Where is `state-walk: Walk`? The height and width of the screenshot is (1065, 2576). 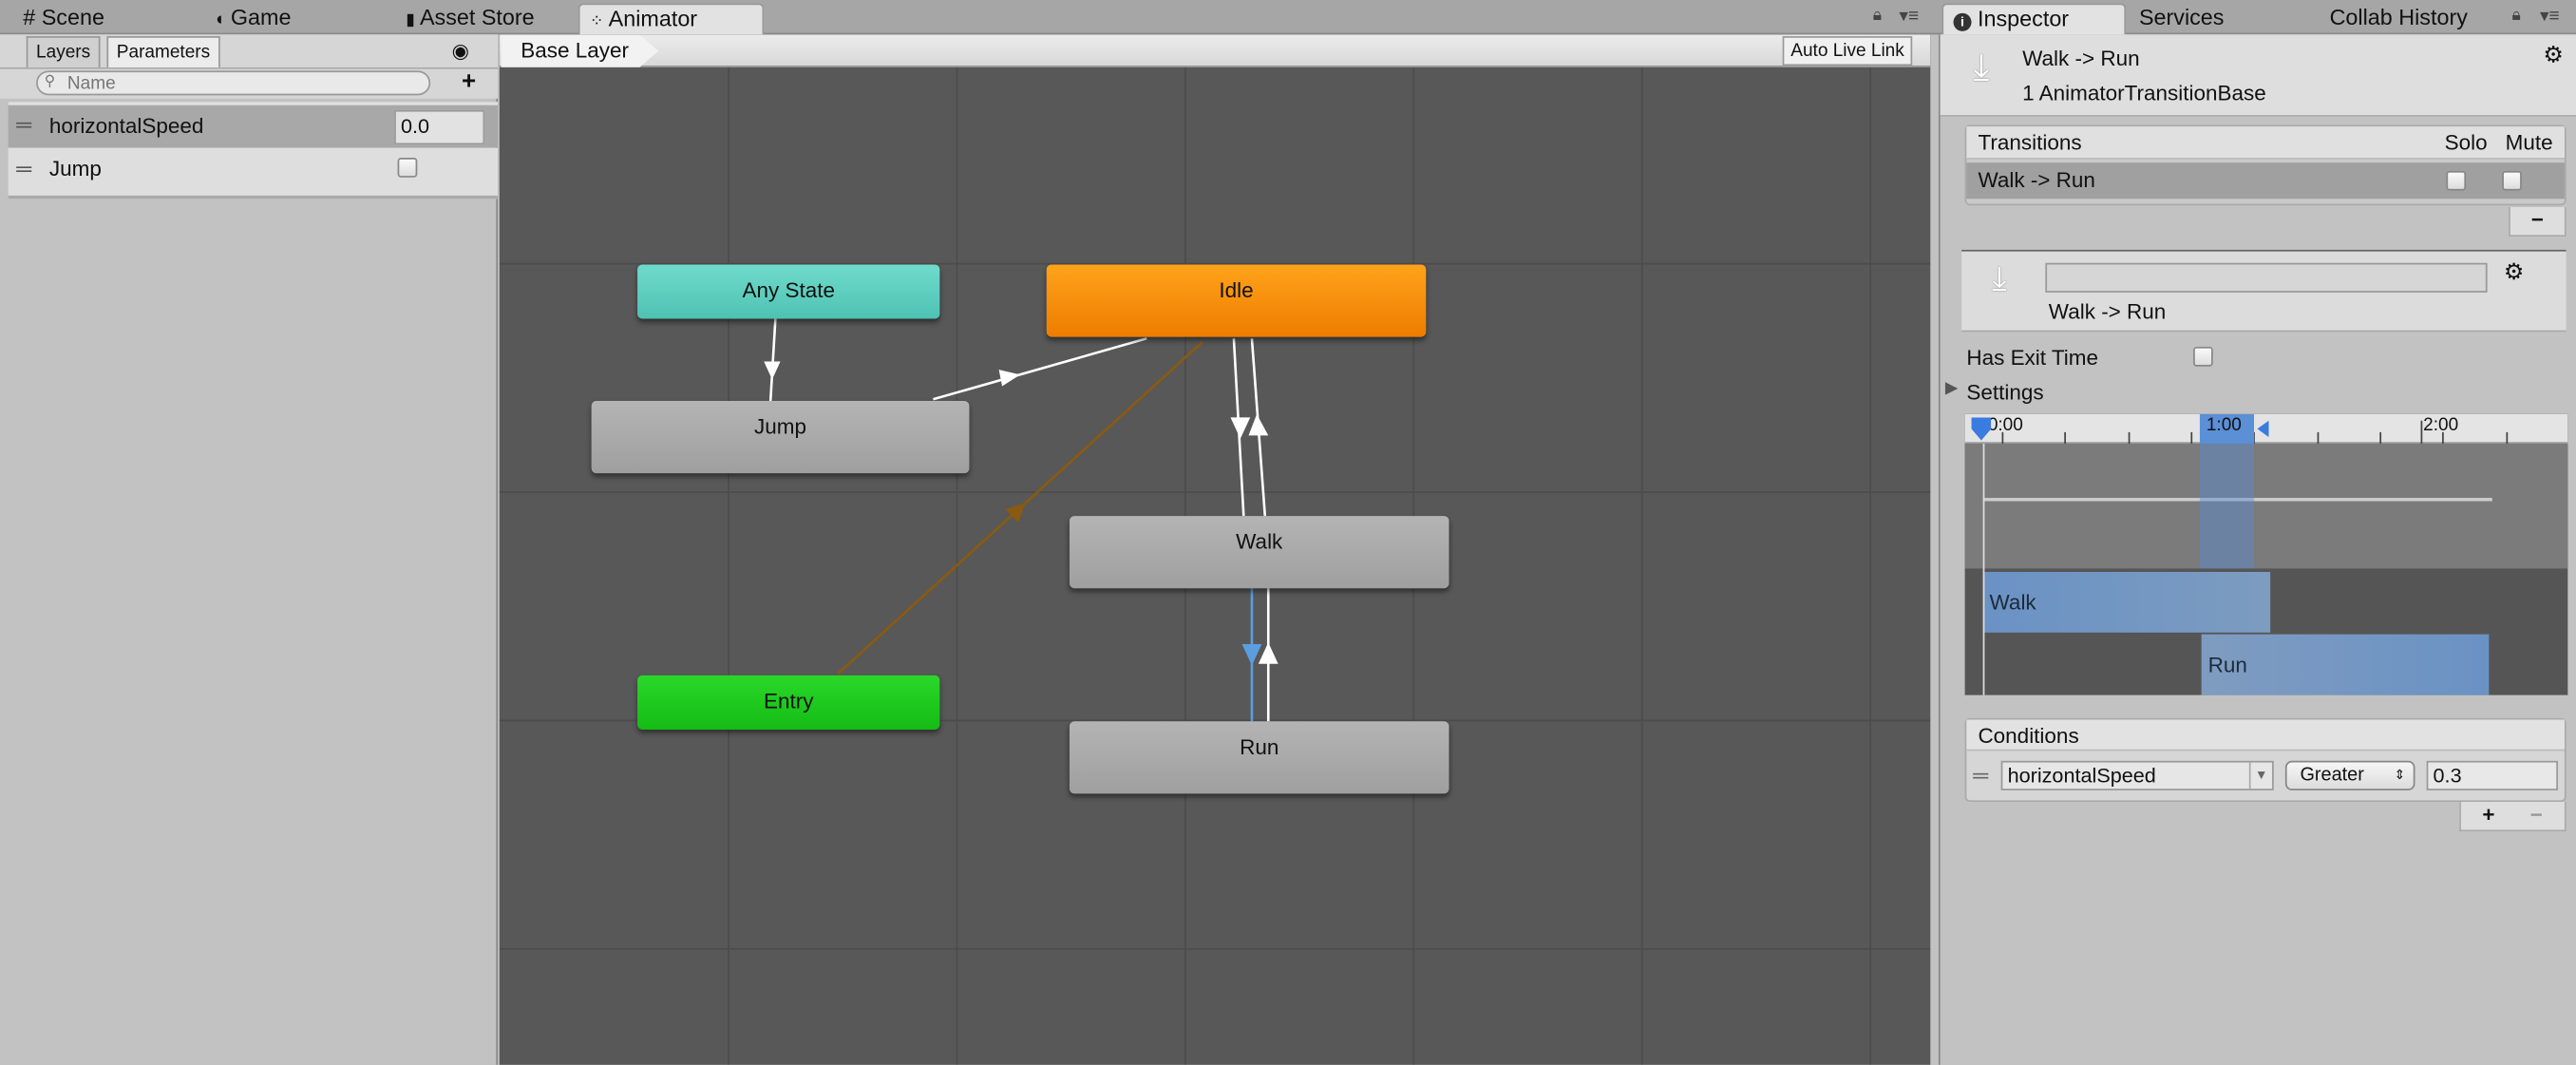 state-walk: Walk is located at coordinates (1259, 552).